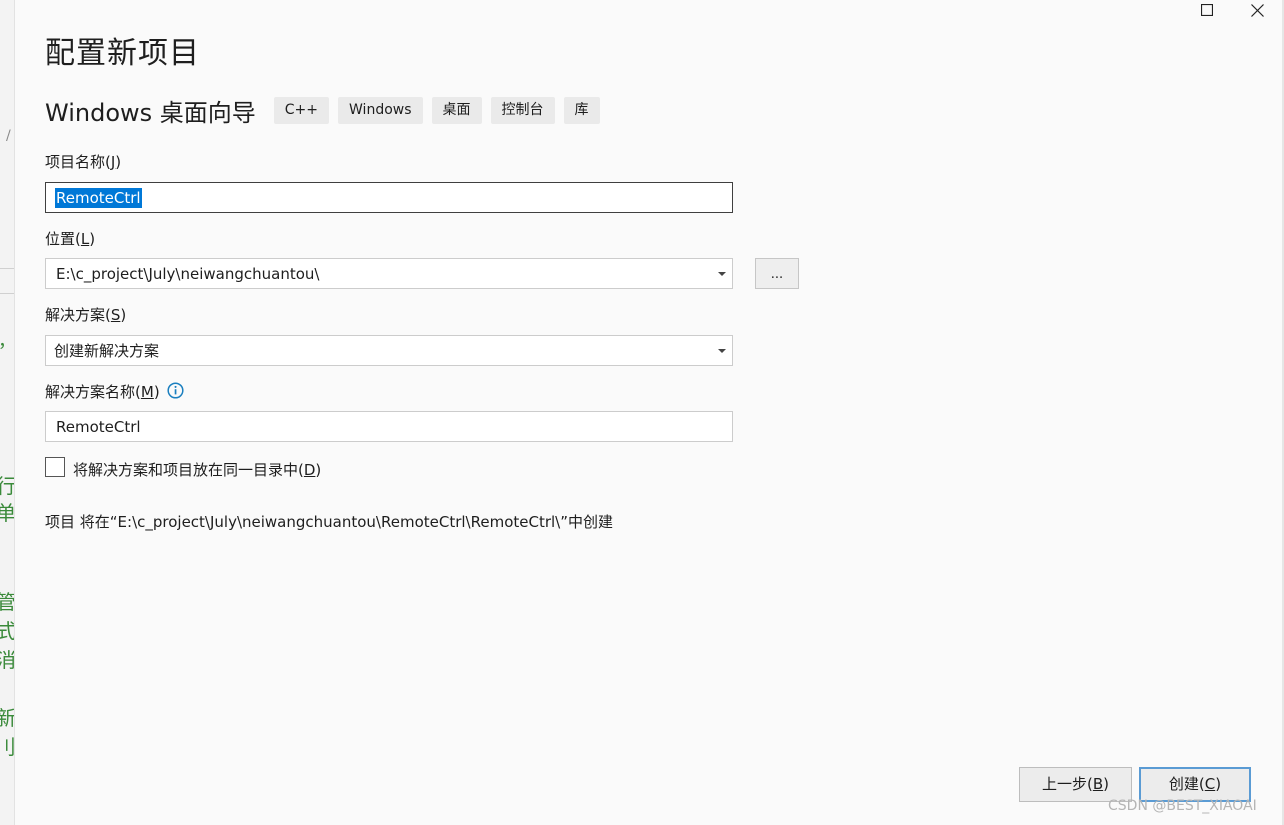 The height and width of the screenshot is (825, 1284). What do you see at coordinates (188, 273) in the screenshot?
I see `location-value: E:\c_project\July\neiwangchuantou\` at bounding box center [188, 273].